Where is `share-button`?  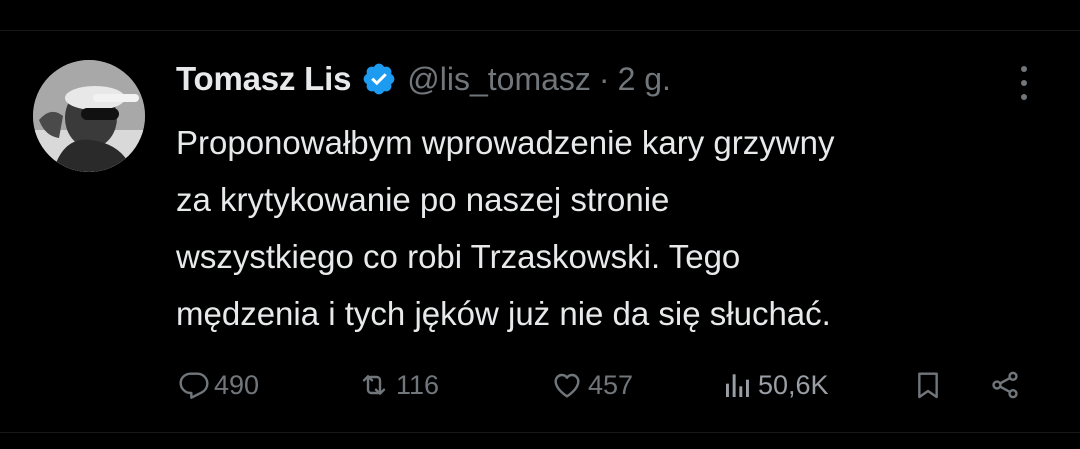 share-button is located at coordinates (1005, 385).